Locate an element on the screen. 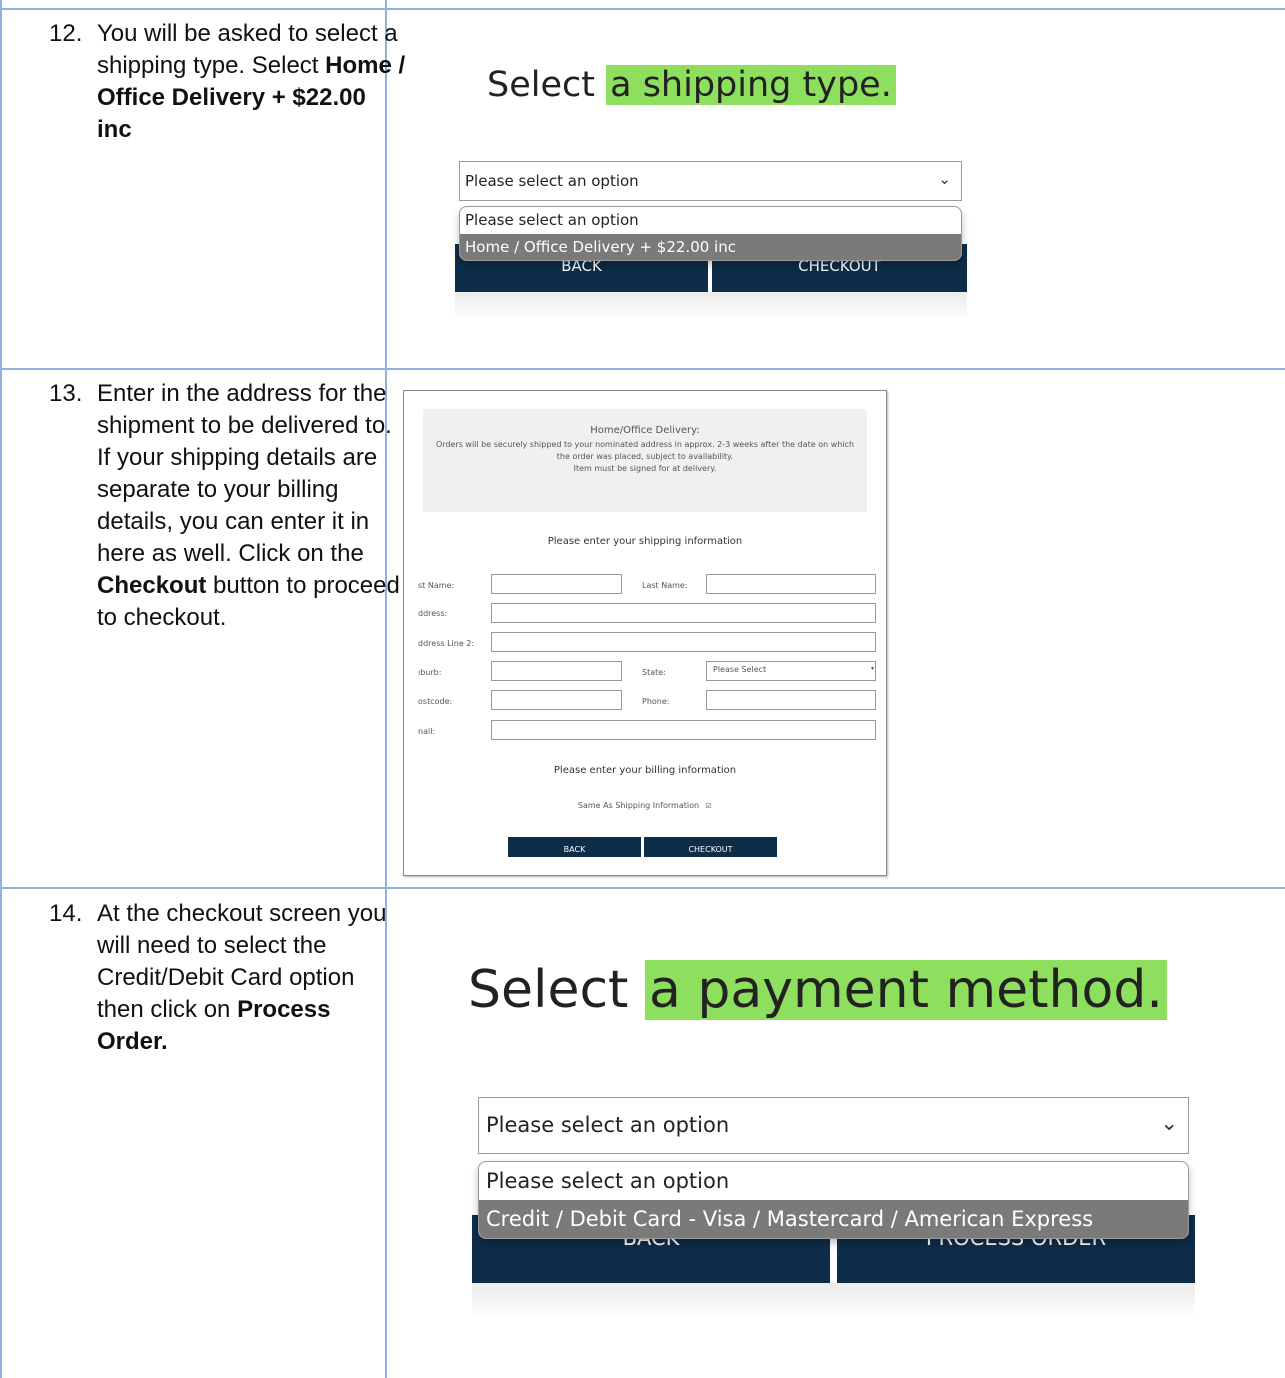 This screenshot has width=1285, height=1378. email-label: nail: is located at coordinates (427, 731).